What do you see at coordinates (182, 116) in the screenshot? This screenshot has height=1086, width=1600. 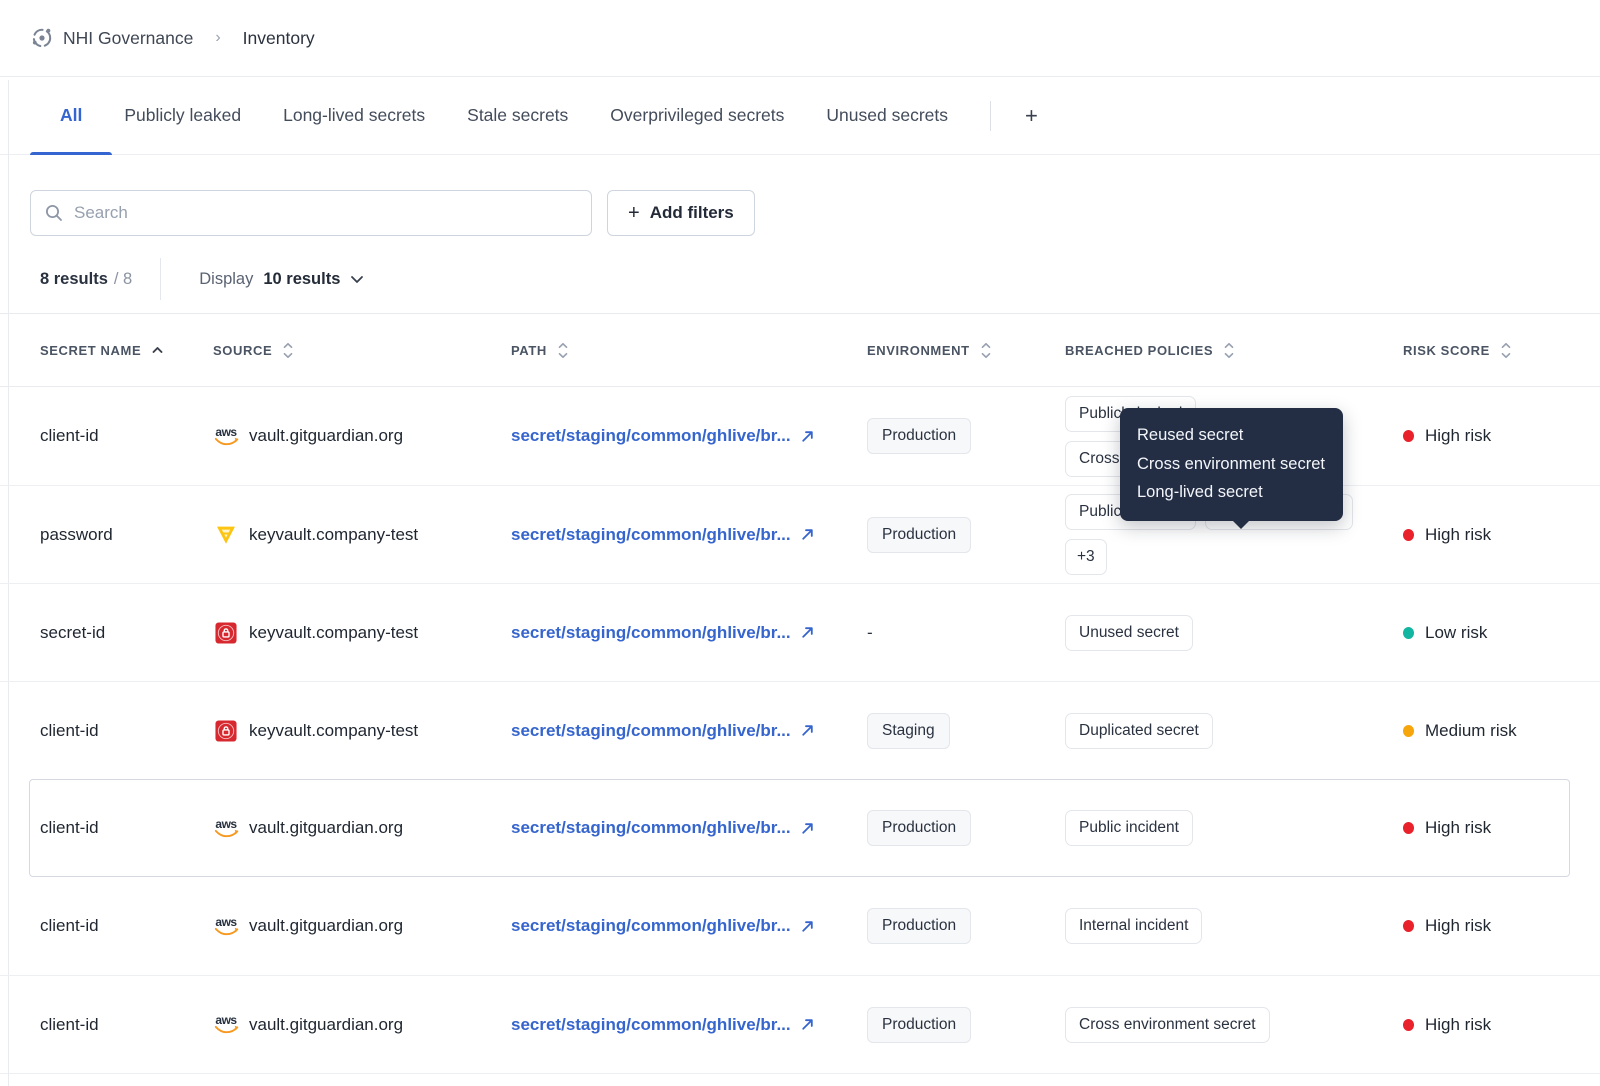 I see `tab-publicly-leaked: Publicly leaked` at bounding box center [182, 116].